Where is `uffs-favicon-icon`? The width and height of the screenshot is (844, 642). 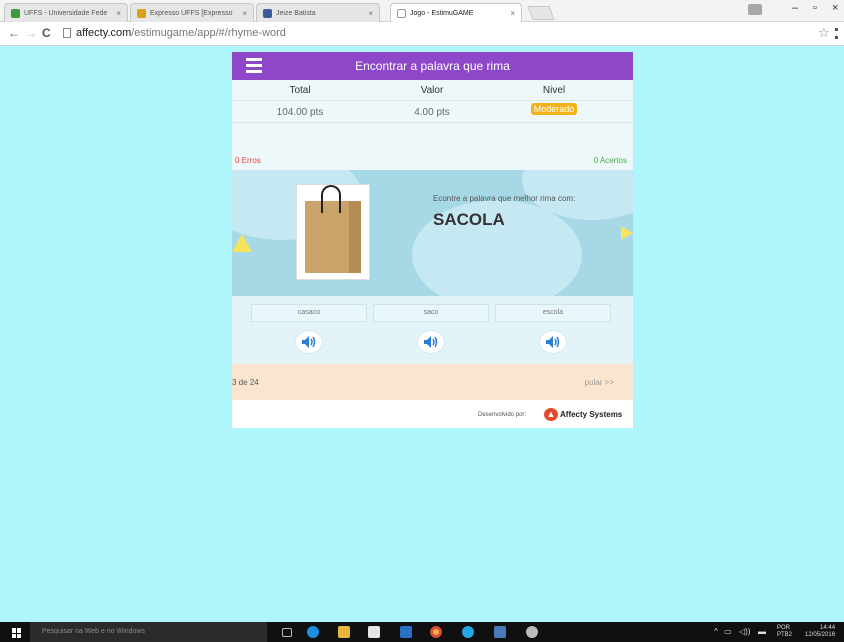
uffs-favicon-icon is located at coordinates (15, 13).